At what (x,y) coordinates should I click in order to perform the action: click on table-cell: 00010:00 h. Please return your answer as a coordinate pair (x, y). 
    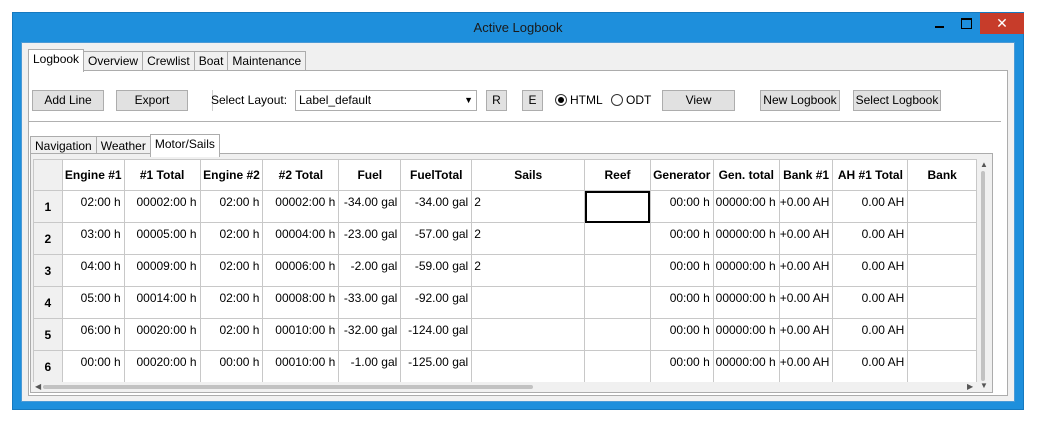
    Looking at the image, I should click on (301, 366).